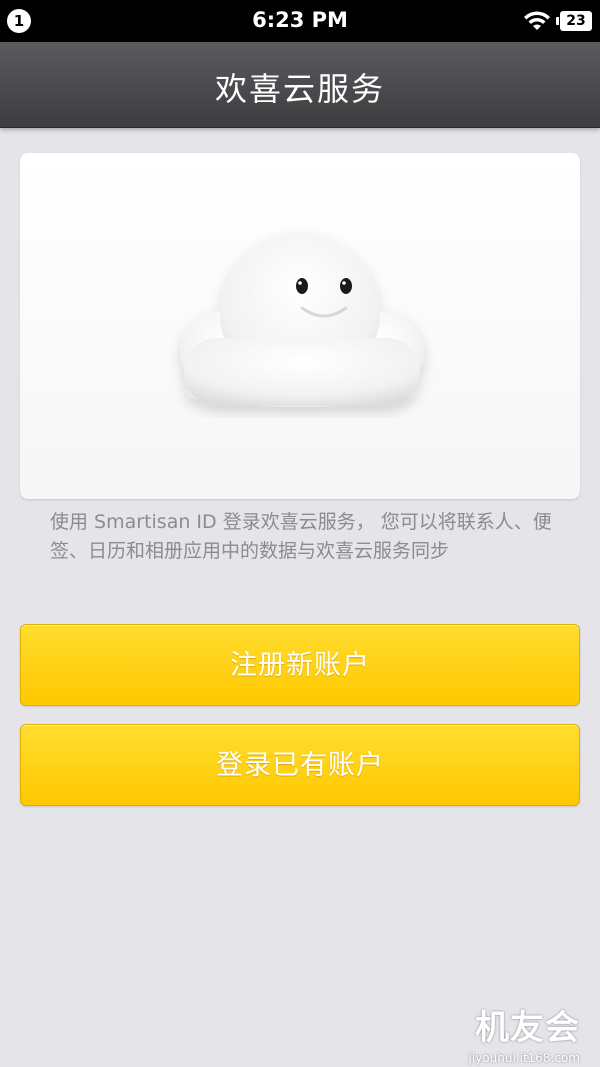 The width and height of the screenshot is (600, 1067). I want to click on watermark: 机友会 jiyouhui.it168.com, so click(524, 1032).